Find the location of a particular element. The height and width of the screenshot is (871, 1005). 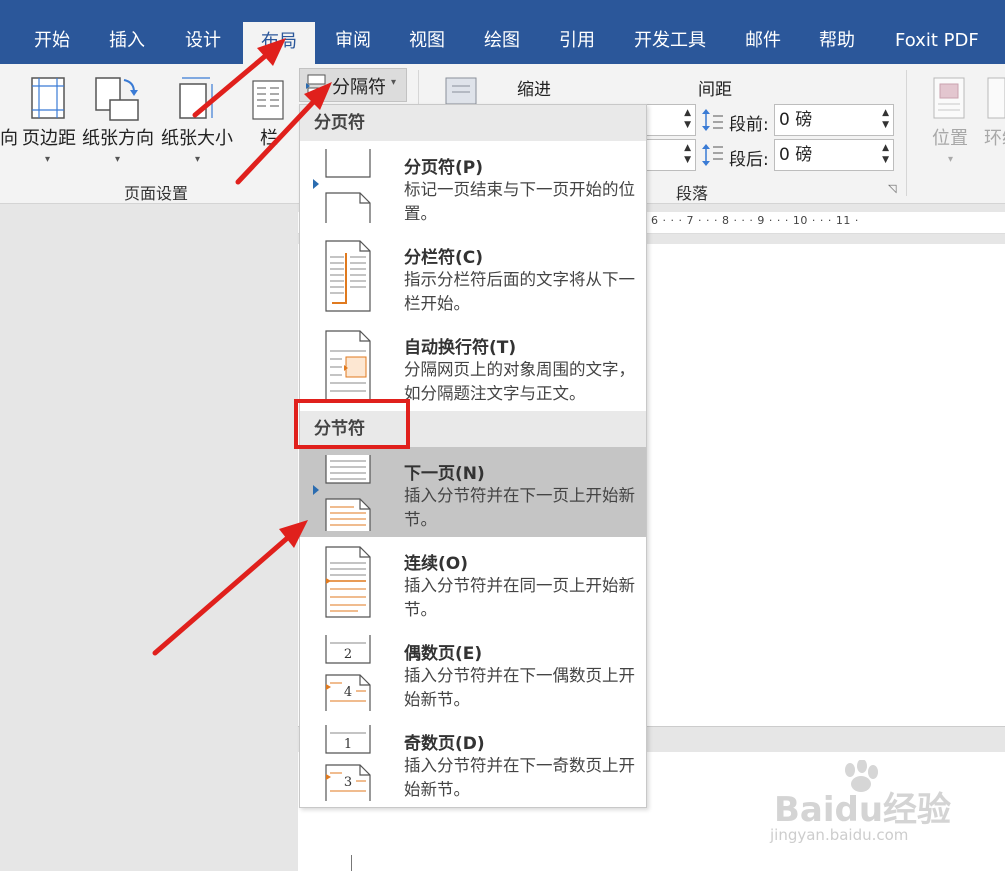

tab-design: 设计 is located at coordinates (203, 41).